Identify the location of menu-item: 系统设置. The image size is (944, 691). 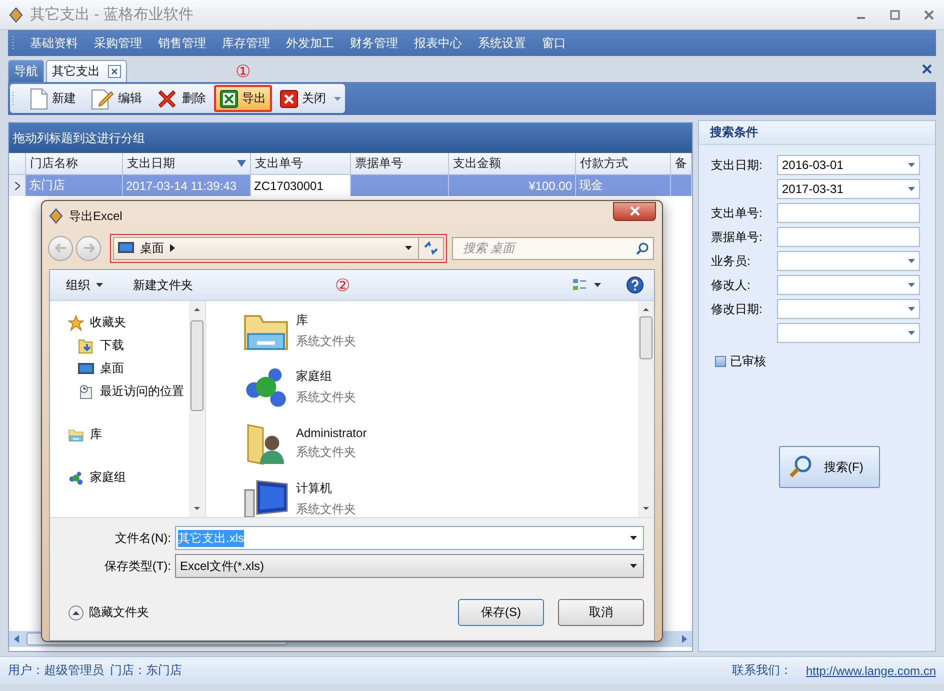
(502, 43).